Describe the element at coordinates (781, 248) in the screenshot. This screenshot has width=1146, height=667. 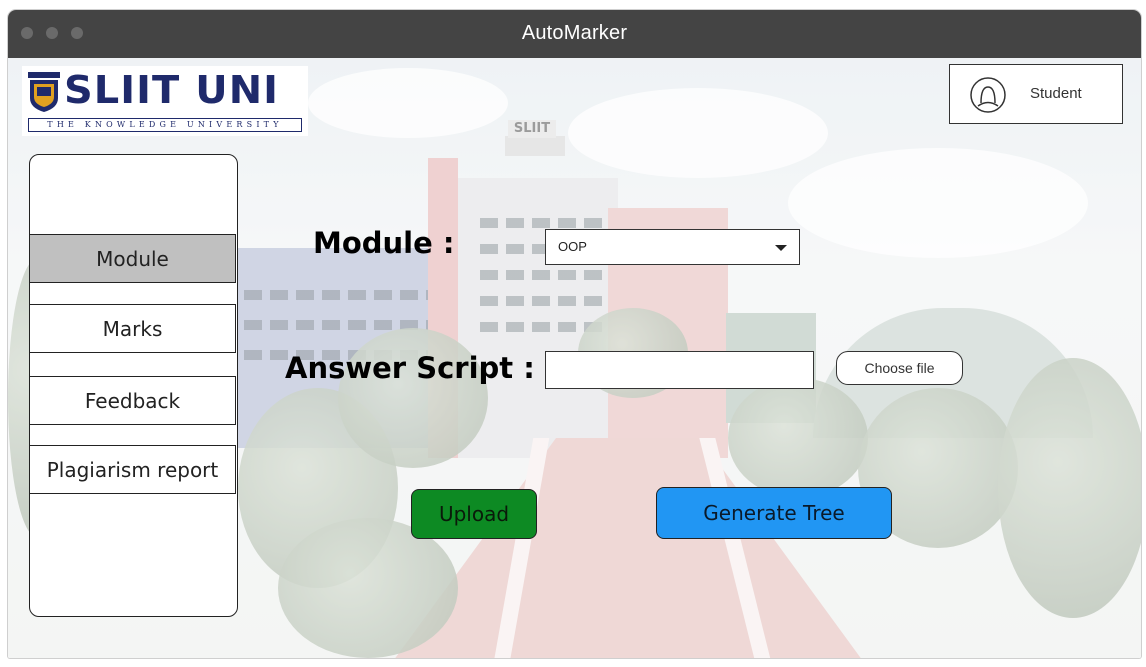
I see `chevron-down-icon` at that location.